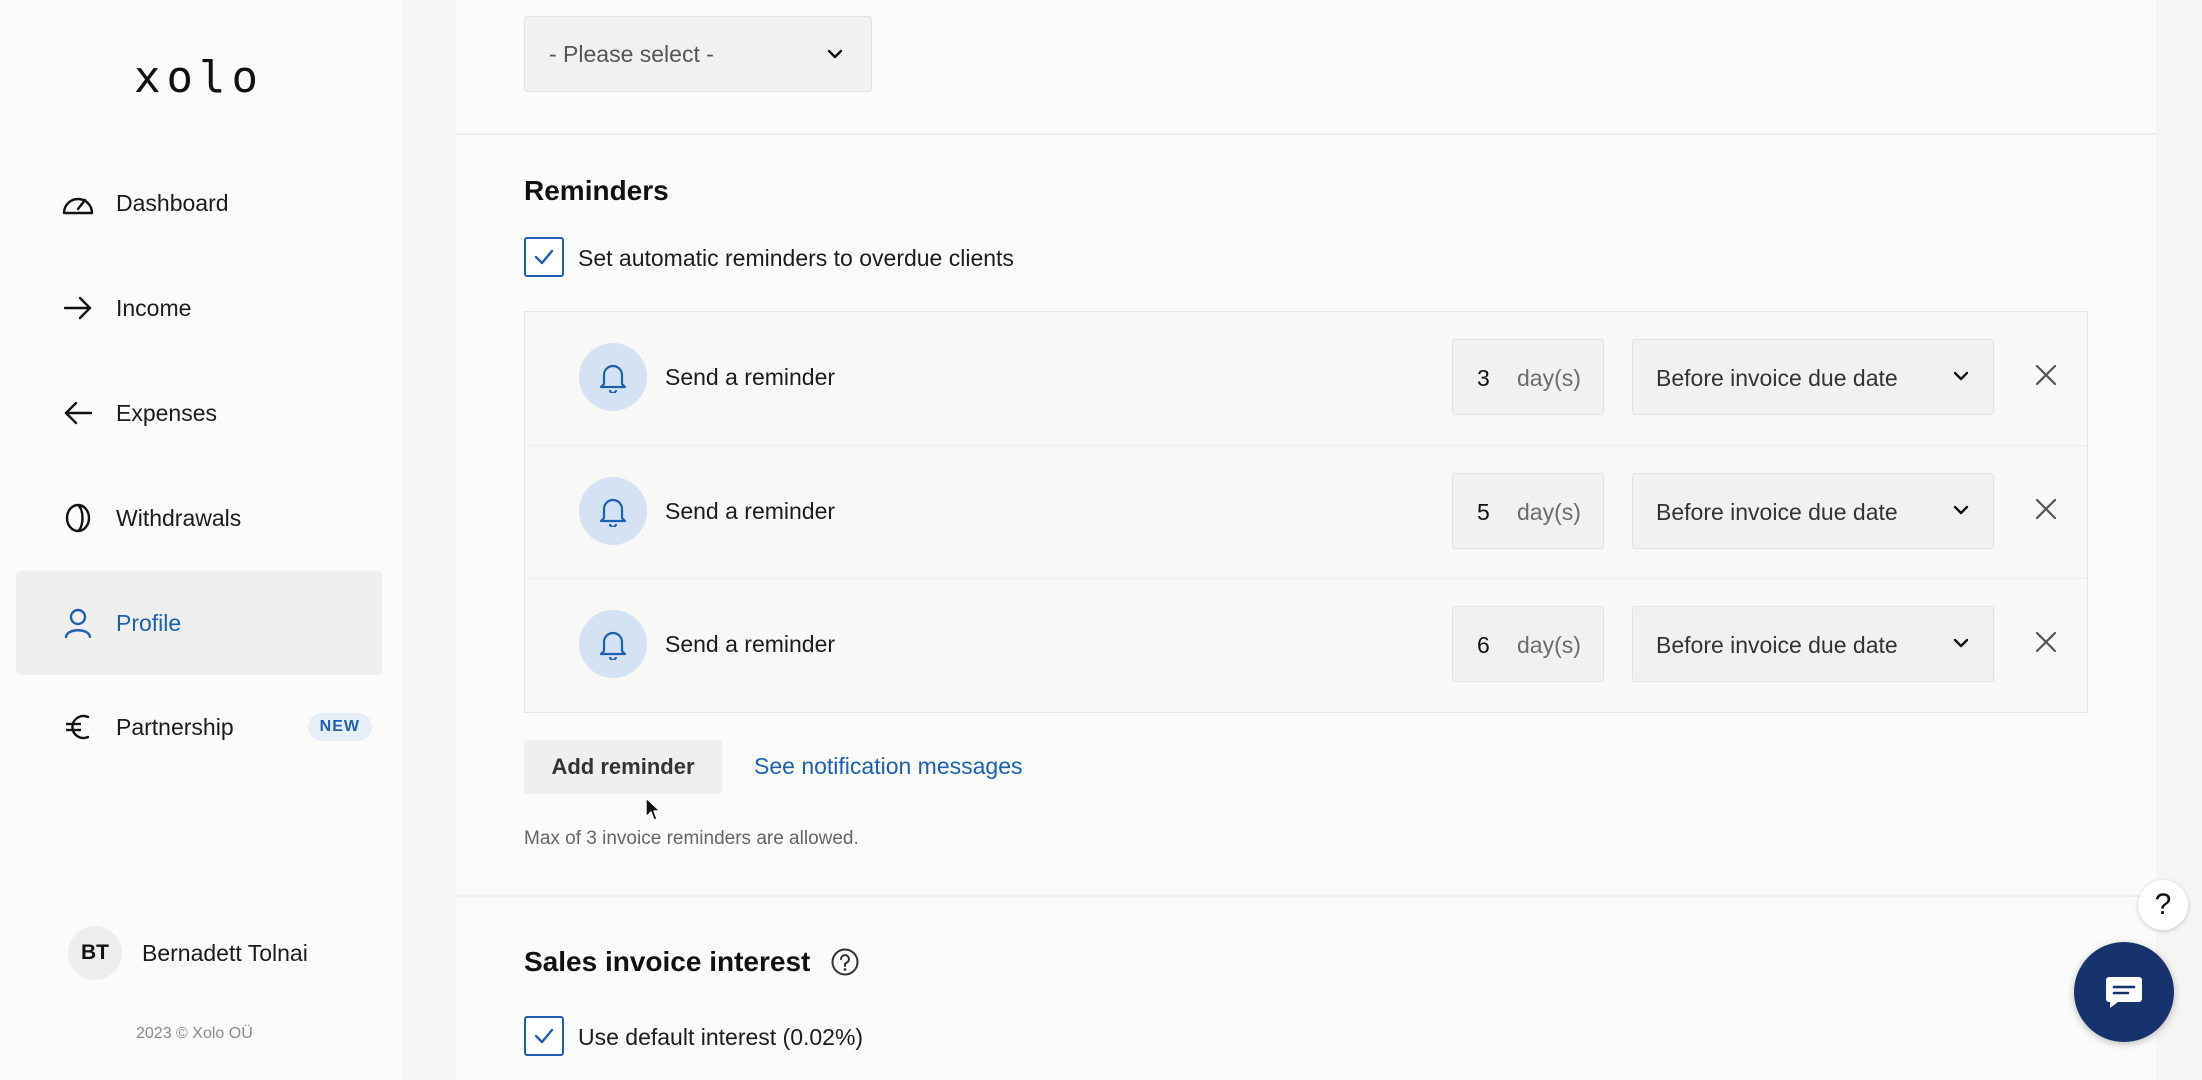 The height and width of the screenshot is (1080, 2202). I want to click on logo: xolo, so click(199, 77).